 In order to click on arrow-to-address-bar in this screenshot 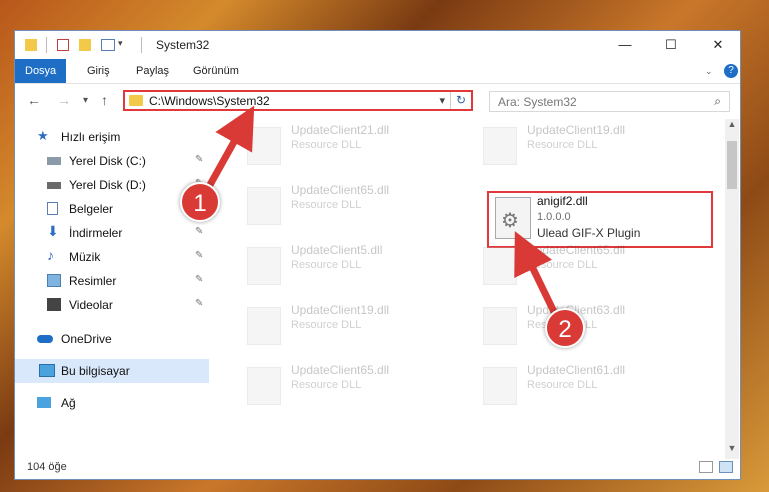, I will do `click(228, 149)`.